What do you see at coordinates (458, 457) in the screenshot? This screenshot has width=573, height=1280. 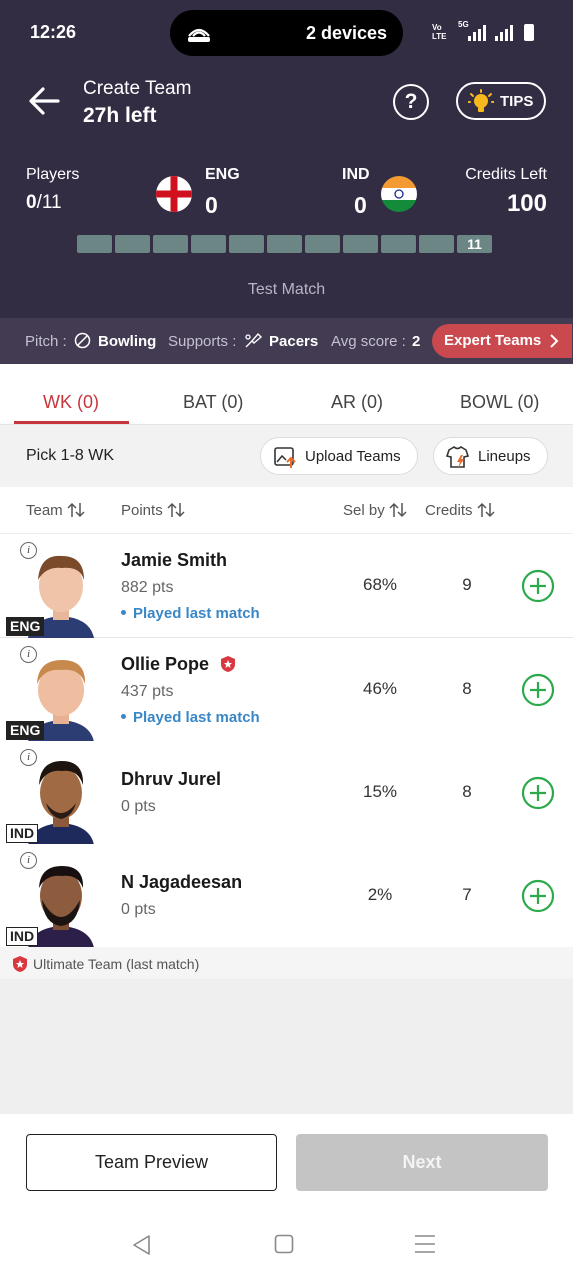 I see `jersey-icon` at bounding box center [458, 457].